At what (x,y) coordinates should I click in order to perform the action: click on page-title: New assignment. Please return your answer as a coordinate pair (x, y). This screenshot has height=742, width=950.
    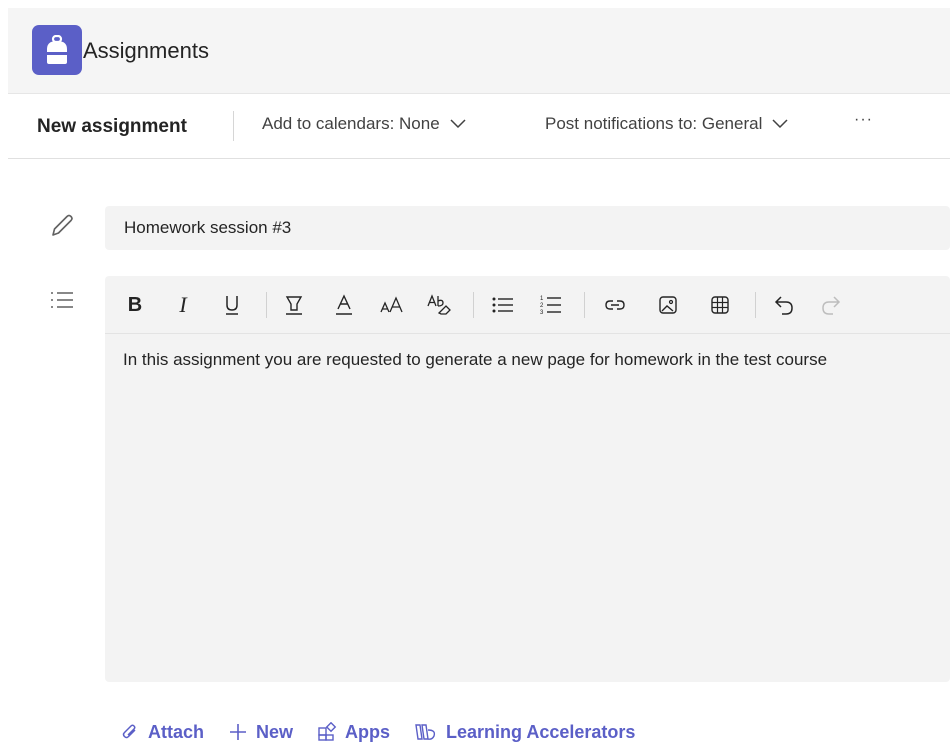
    Looking at the image, I should click on (112, 126).